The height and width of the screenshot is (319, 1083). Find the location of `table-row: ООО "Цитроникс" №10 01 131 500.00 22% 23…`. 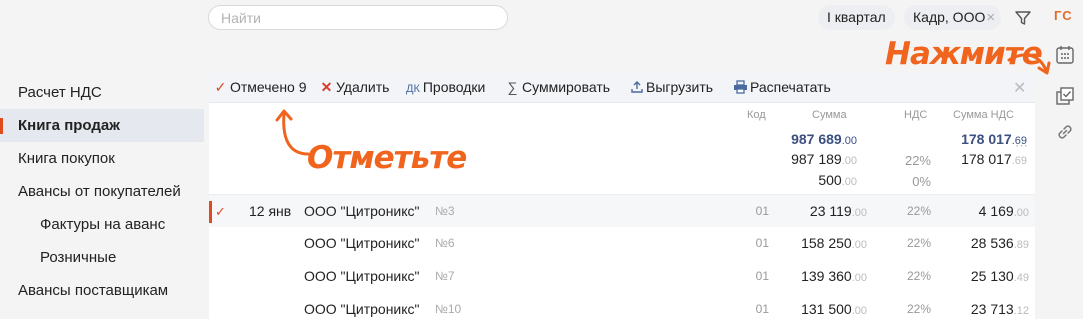

table-row: ООО "Цитроникс" №10 01 131 500.00 22% 23… is located at coordinates (622, 306).